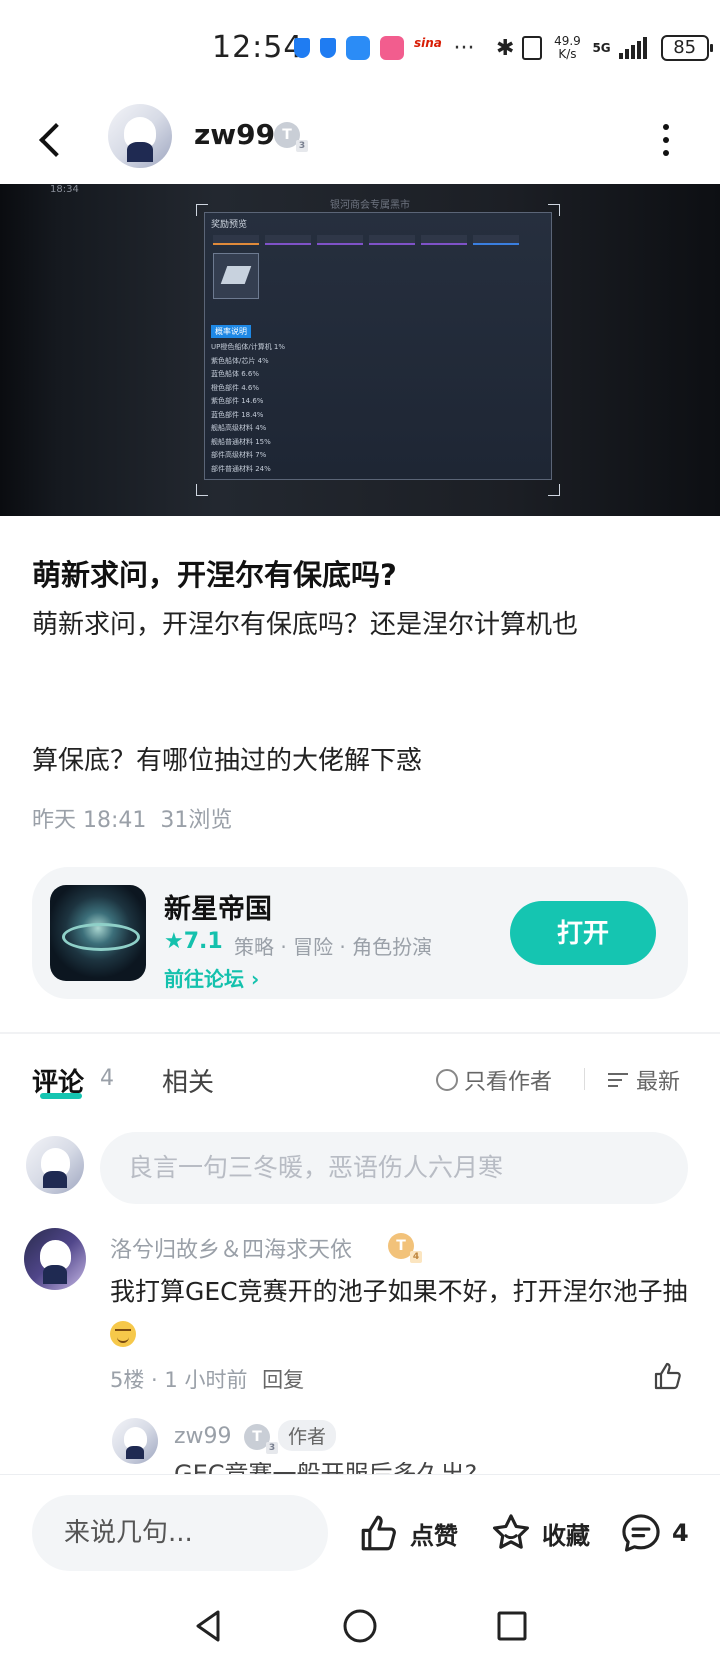  What do you see at coordinates (686, 48) in the screenshot?
I see `battery-icon: 85` at bounding box center [686, 48].